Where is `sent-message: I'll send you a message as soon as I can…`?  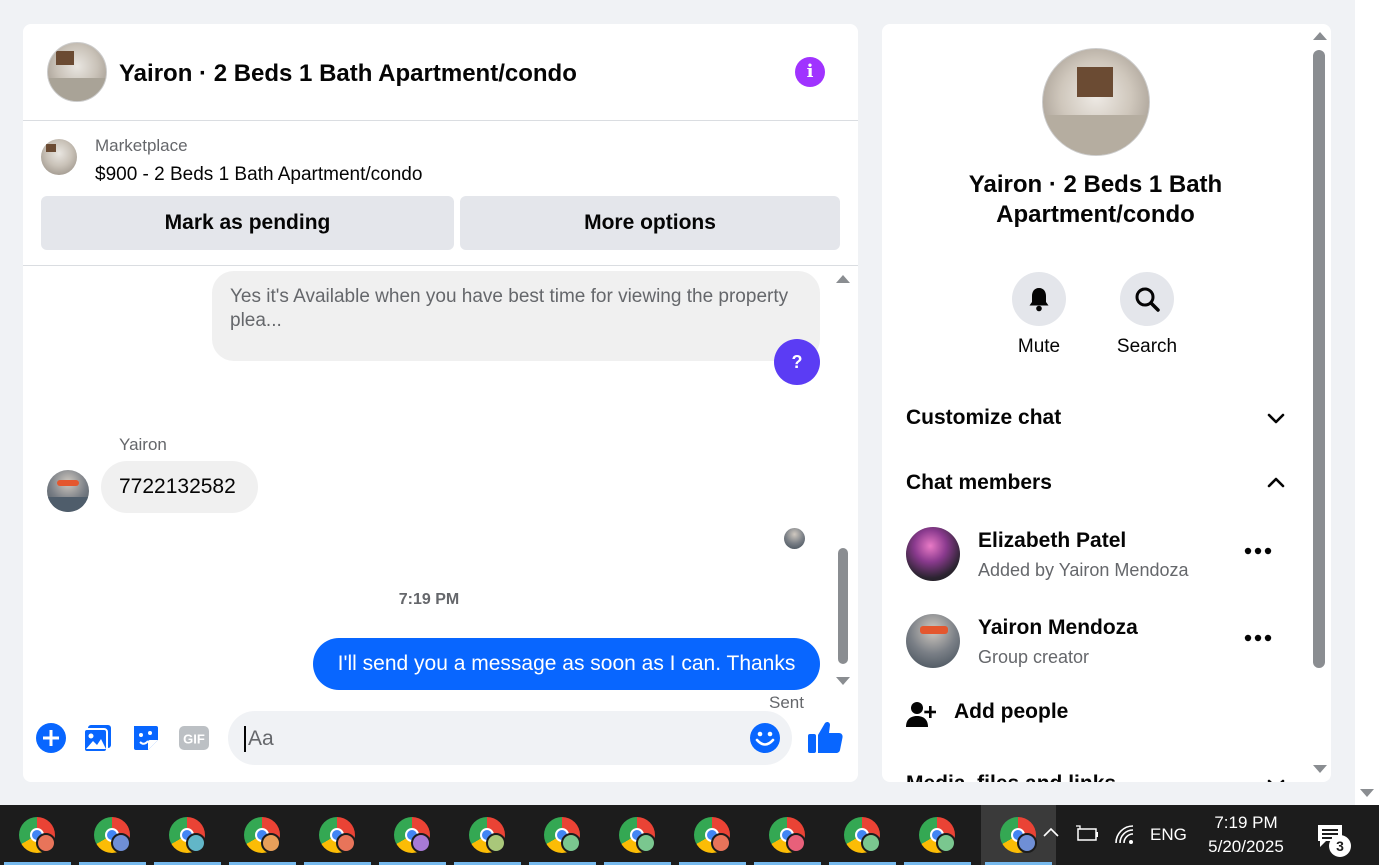
sent-message: I'll send you a message as soon as I can… is located at coordinates (566, 664).